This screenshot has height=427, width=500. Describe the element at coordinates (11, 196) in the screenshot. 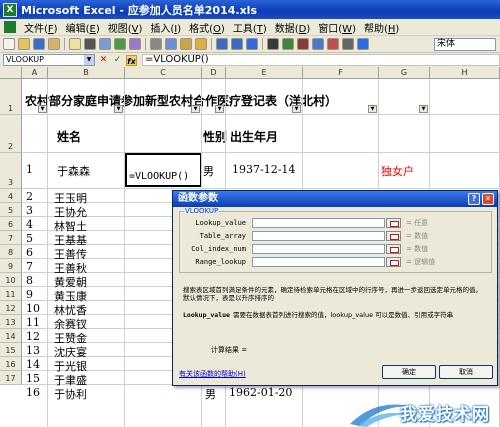

I see `row-header-4: 4` at that location.